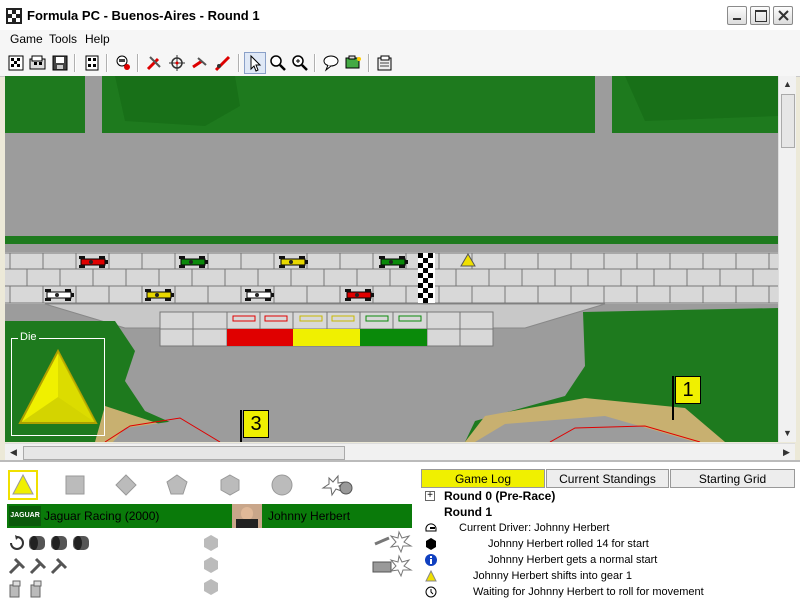  I want to click on log-text: Johnny Herbert rolled 14 for start, so click(568, 544).